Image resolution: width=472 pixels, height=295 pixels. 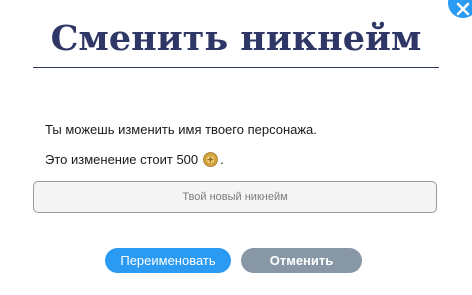 What do you see at coordinates (236, 67) in the screenshot?
I see `title-divider` at bounding box center [236, 67].